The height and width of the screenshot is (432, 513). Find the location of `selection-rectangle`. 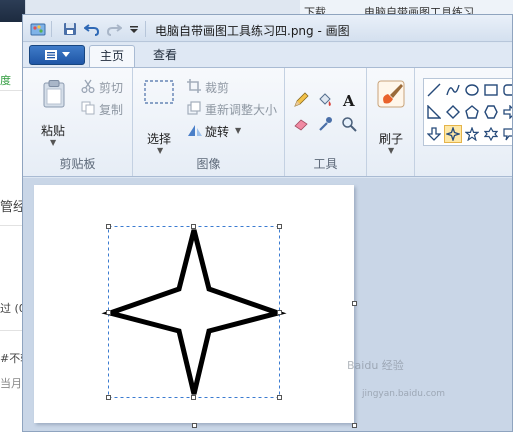

selection-rectangle is located at coordinates (194, 312).